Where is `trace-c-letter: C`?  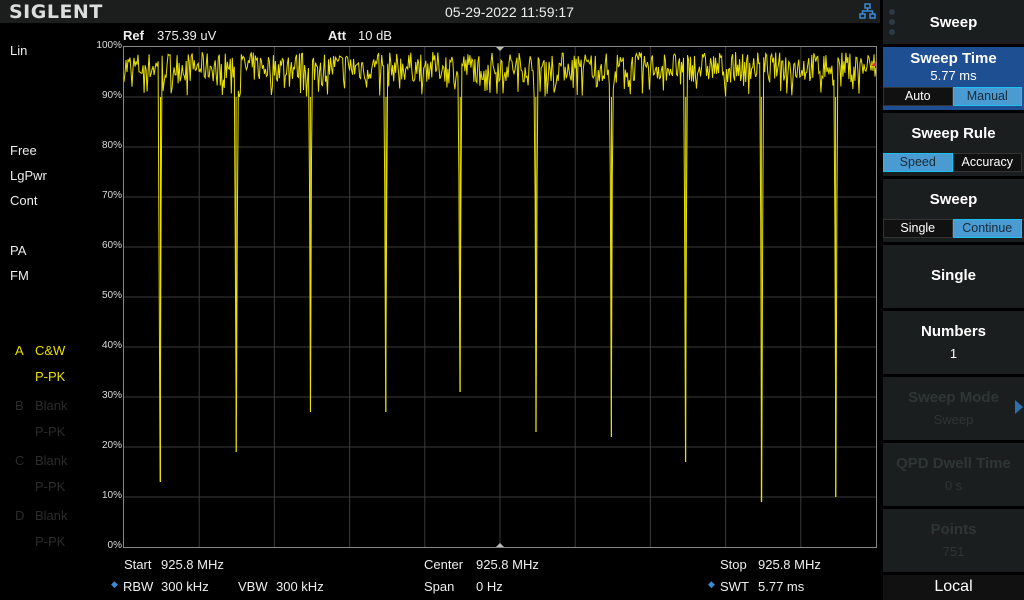 trace-c-letter: C is located at coordinates (19, 460).